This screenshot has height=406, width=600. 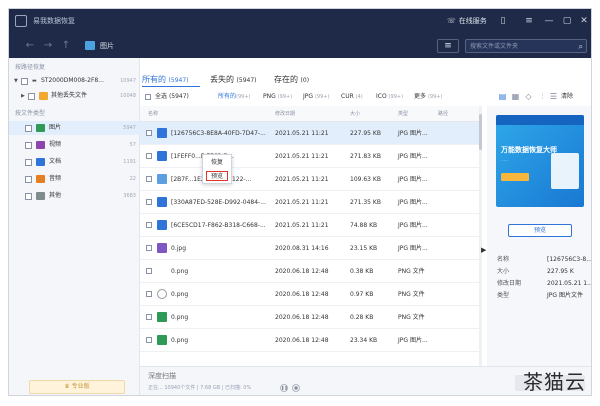 What do you see at coordinates (296, 388) in the screenshot?
I see `stop-icon: ■` at bounding box center [296, 388].